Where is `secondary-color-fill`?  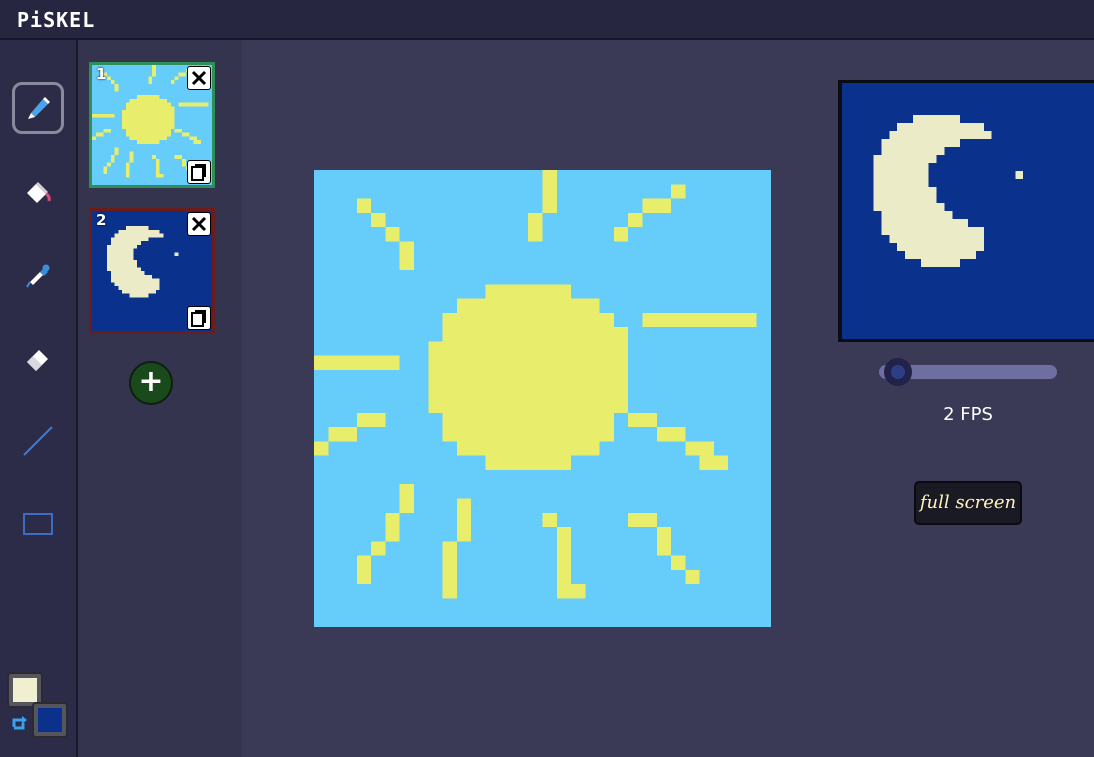
secondary-color-fill is located at coordinates (50, 720).